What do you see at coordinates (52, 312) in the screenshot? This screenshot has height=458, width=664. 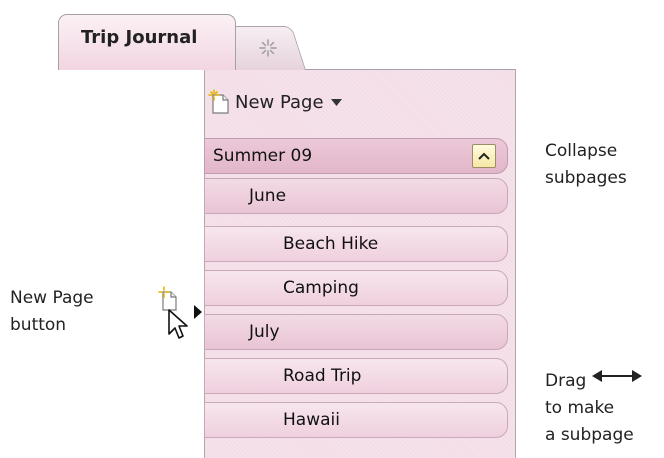 I see `new-page-button-annotation: New Page button` at bounding box center [52, 312].